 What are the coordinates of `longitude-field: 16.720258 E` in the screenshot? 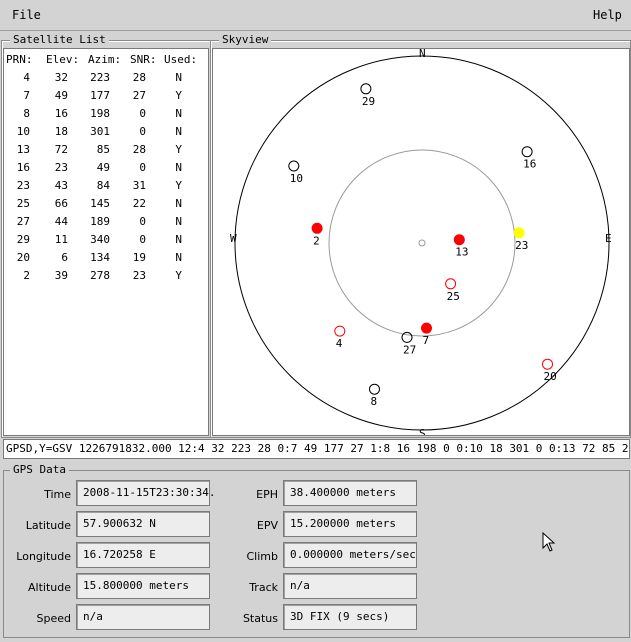 It's located at (143, 555).